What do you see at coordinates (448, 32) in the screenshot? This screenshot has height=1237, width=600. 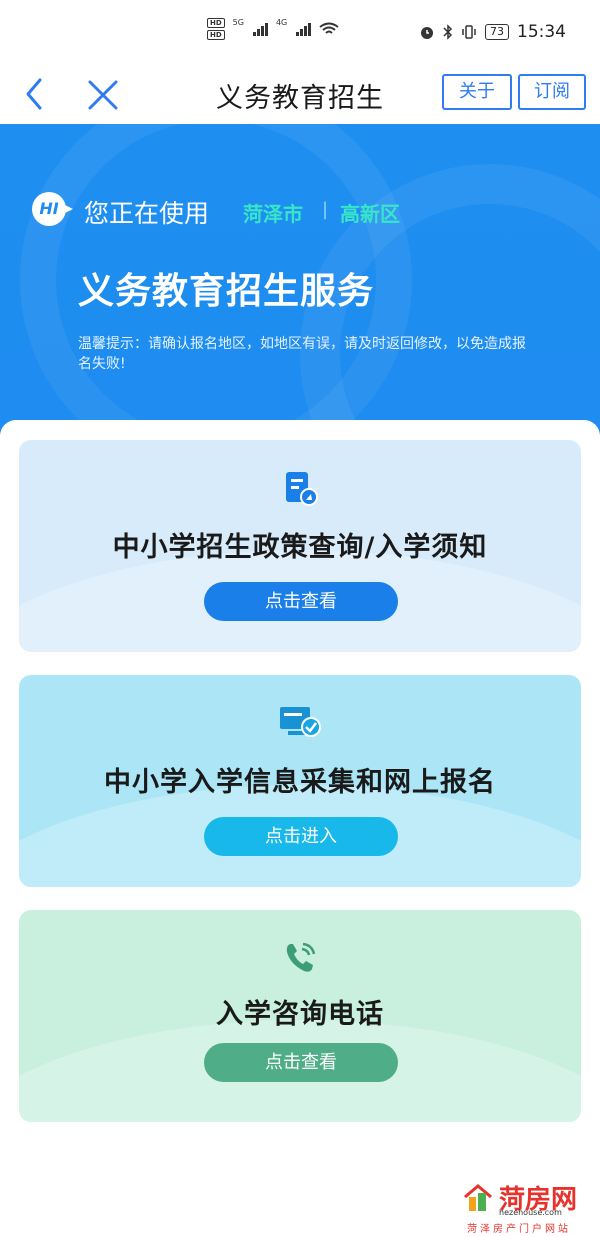 I see `bluetooth-icon` at bounding box center [448, 32].